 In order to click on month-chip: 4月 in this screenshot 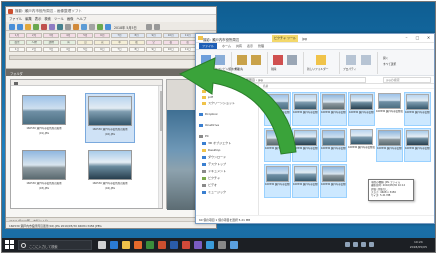, I will do `click(68, 35)`.